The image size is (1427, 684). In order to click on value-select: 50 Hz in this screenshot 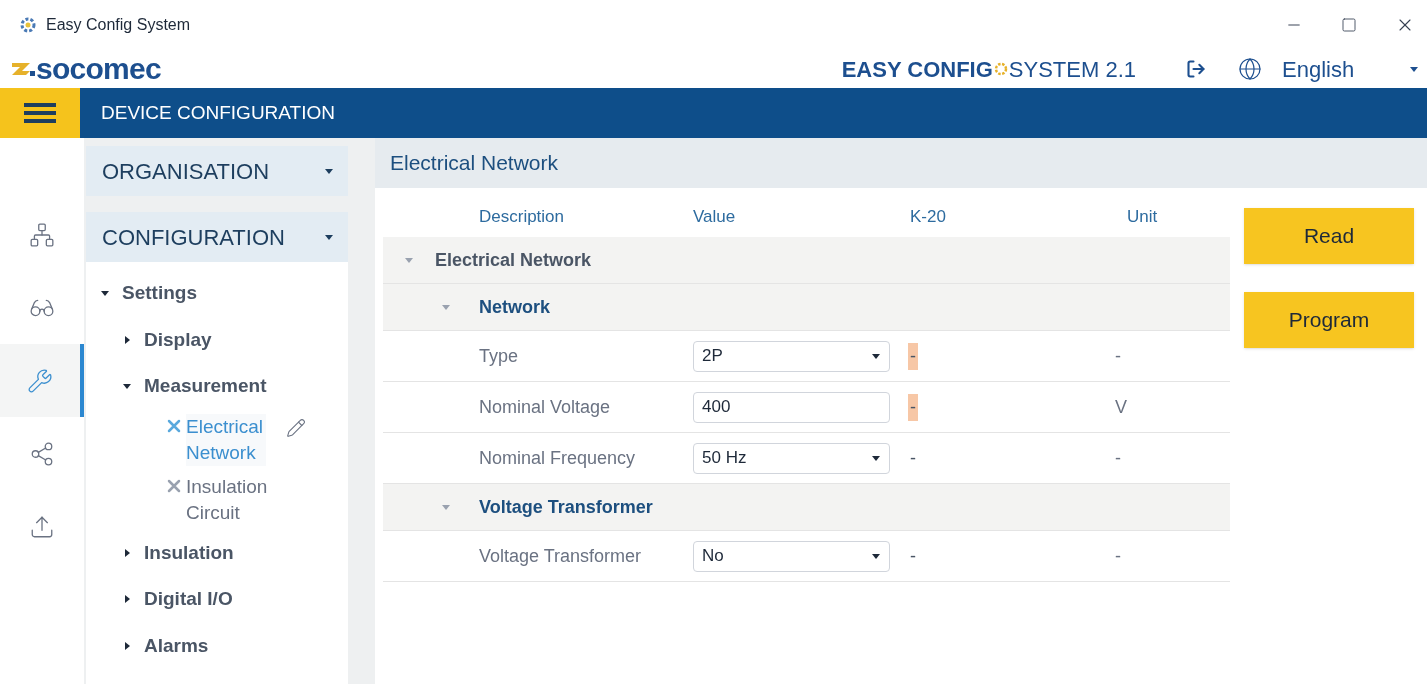, I will do `click(791, 458)`.